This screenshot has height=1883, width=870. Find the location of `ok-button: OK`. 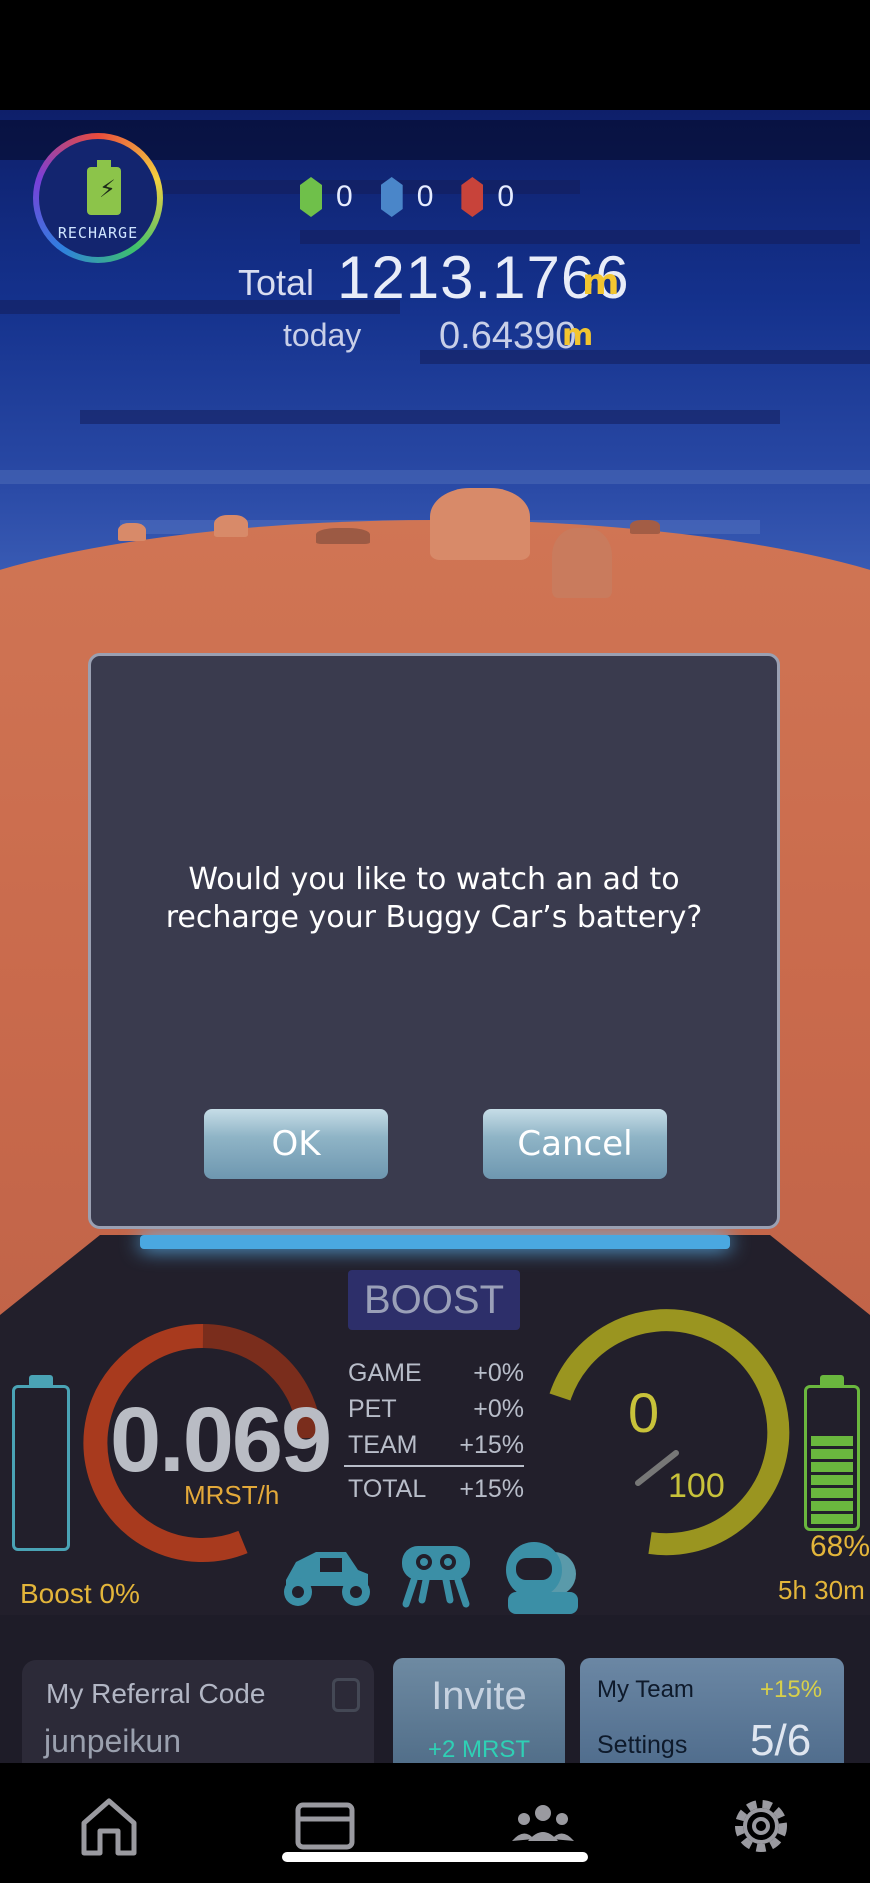

ok-button: OK is located at coordinates (296, 1144).